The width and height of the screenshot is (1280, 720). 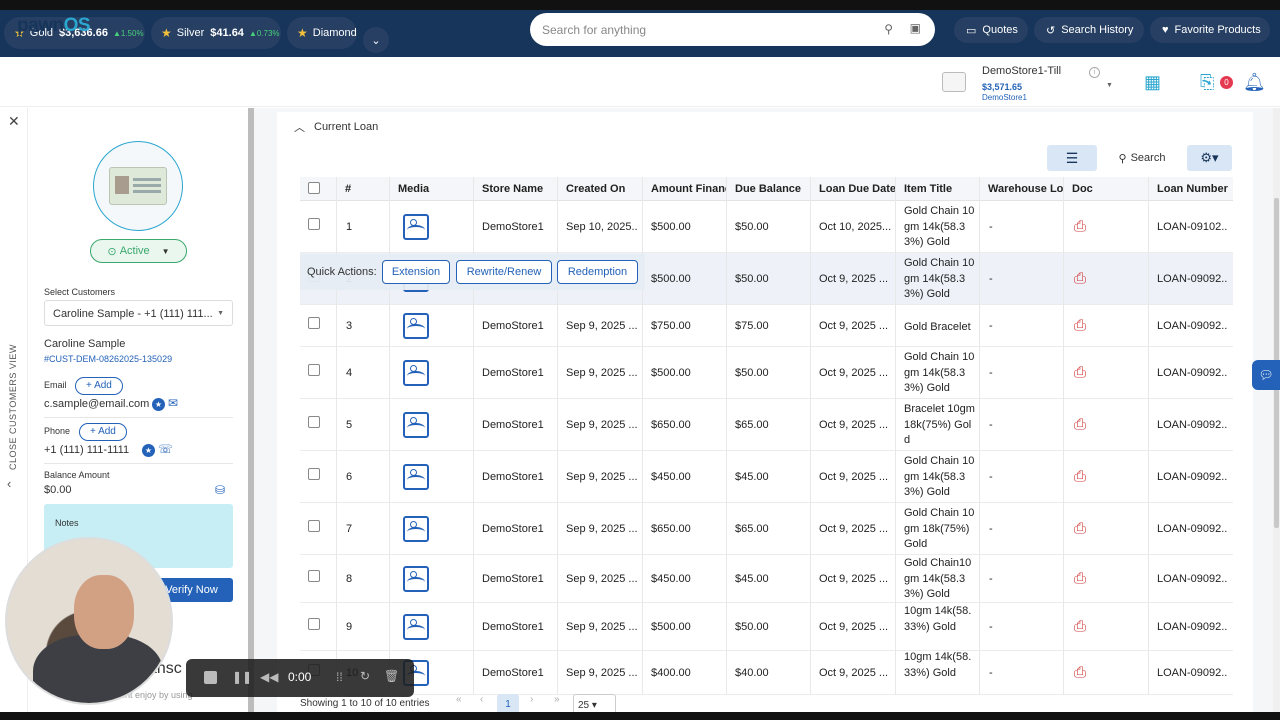 I want to click on next-page-icon: ›, so click(x=531, y=699).